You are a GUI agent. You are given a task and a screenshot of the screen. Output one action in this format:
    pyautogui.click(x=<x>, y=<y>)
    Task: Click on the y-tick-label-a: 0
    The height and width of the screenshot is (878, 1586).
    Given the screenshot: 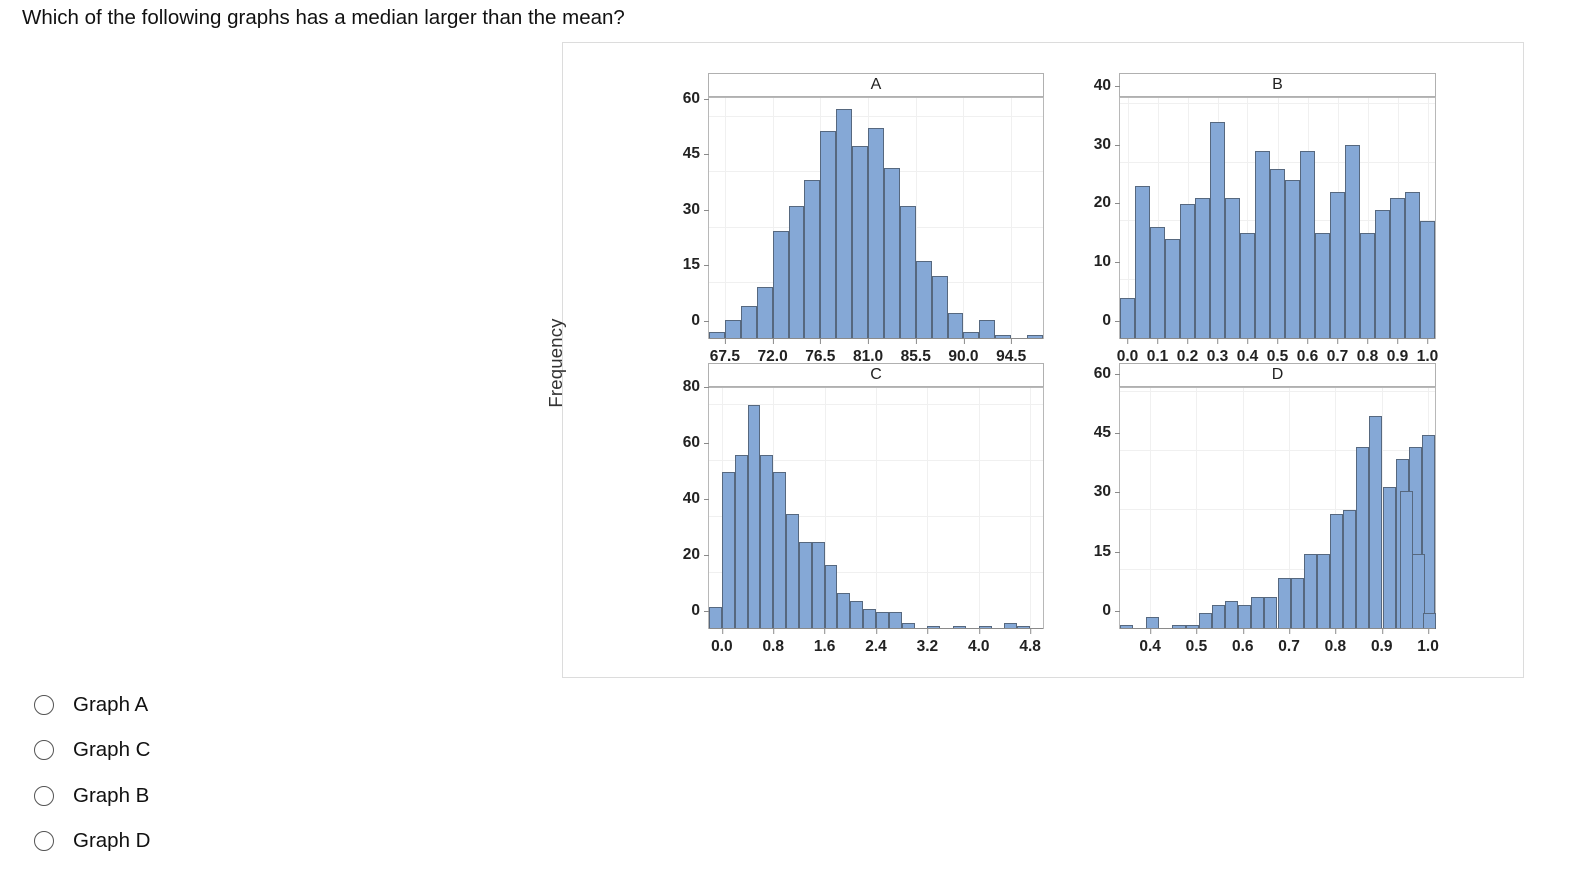 What is the action you would take?
    pyautogui.click(x=700, y=321)
    